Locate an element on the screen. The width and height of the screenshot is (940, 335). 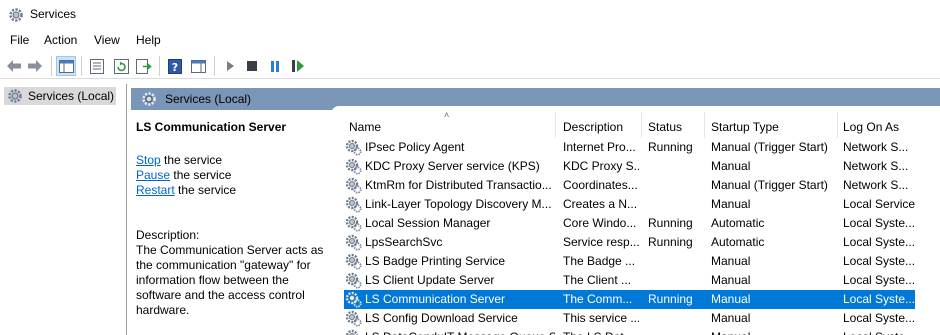
toolbar: ? is located at coordinates (470, 66).